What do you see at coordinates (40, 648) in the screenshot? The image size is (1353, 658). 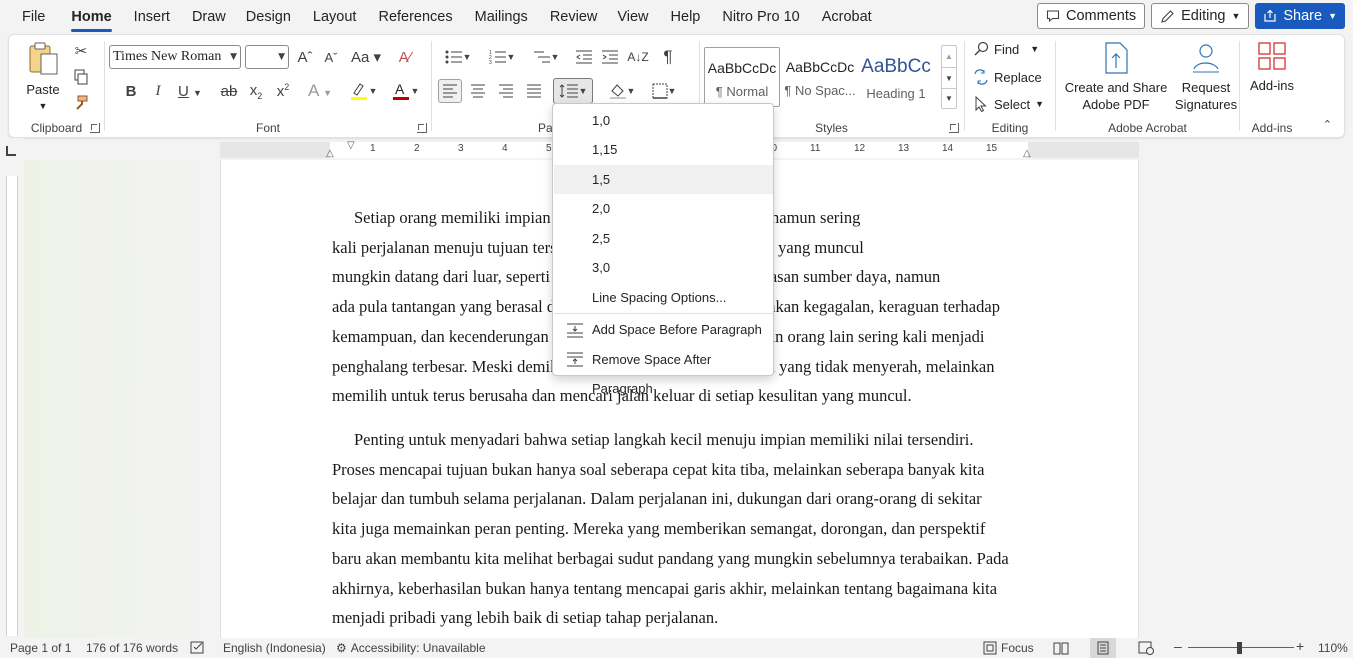 I see `page-count: Page 1 of 1` at bounding box center [40, 648].